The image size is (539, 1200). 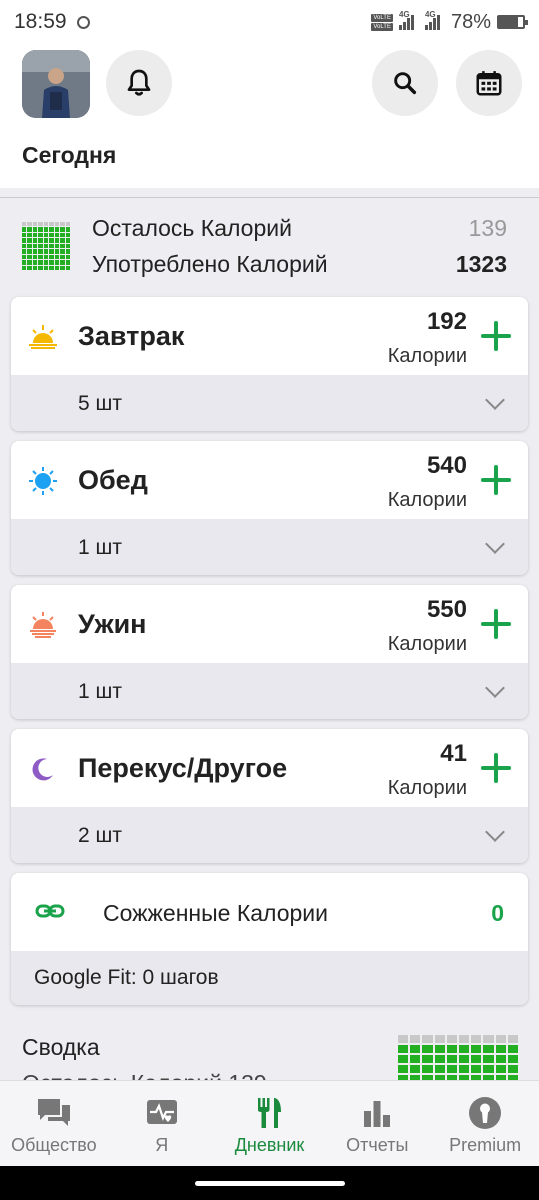 What do you see at coordinates (43, 337) in the screenshot?
I see `sunrise-icon` at bounding box center [43, 337].